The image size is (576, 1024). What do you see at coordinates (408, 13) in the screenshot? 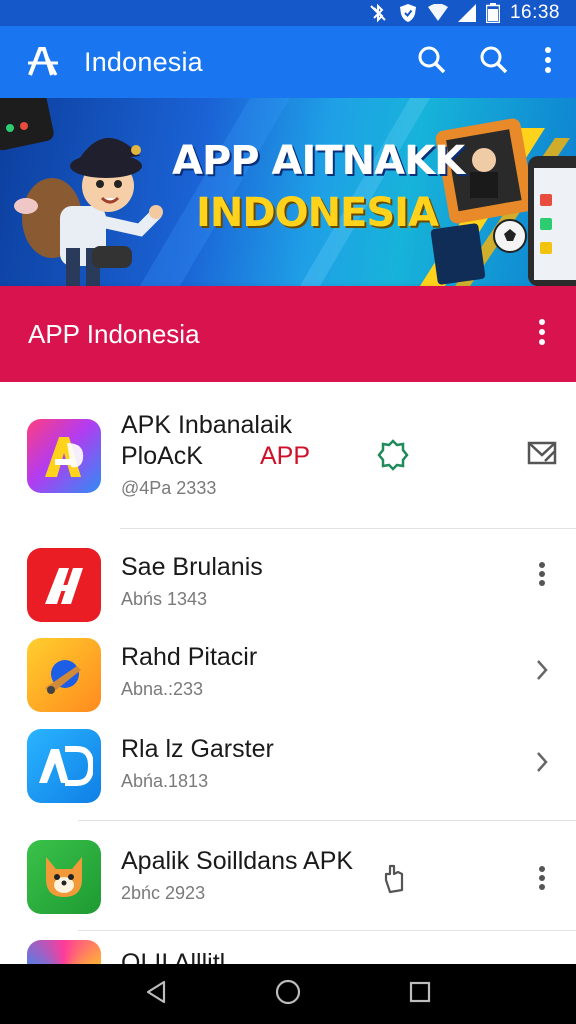
I see `shield-icon` at bounding box center [408, 13].